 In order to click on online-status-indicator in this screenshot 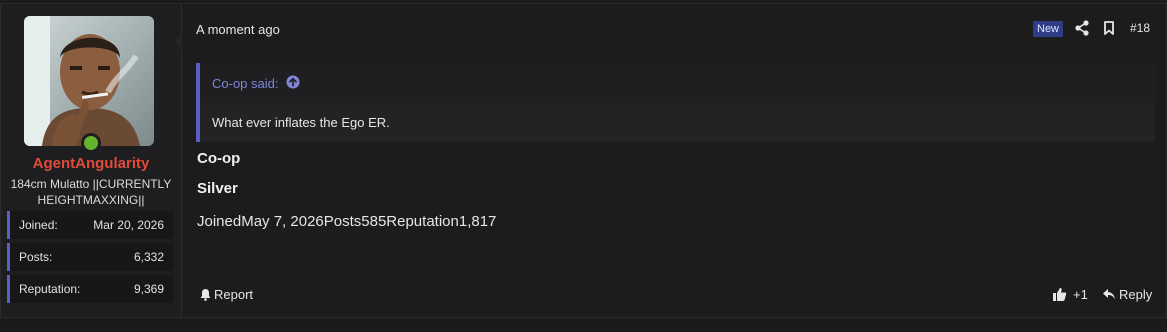, I will do `click(91, 143)`.